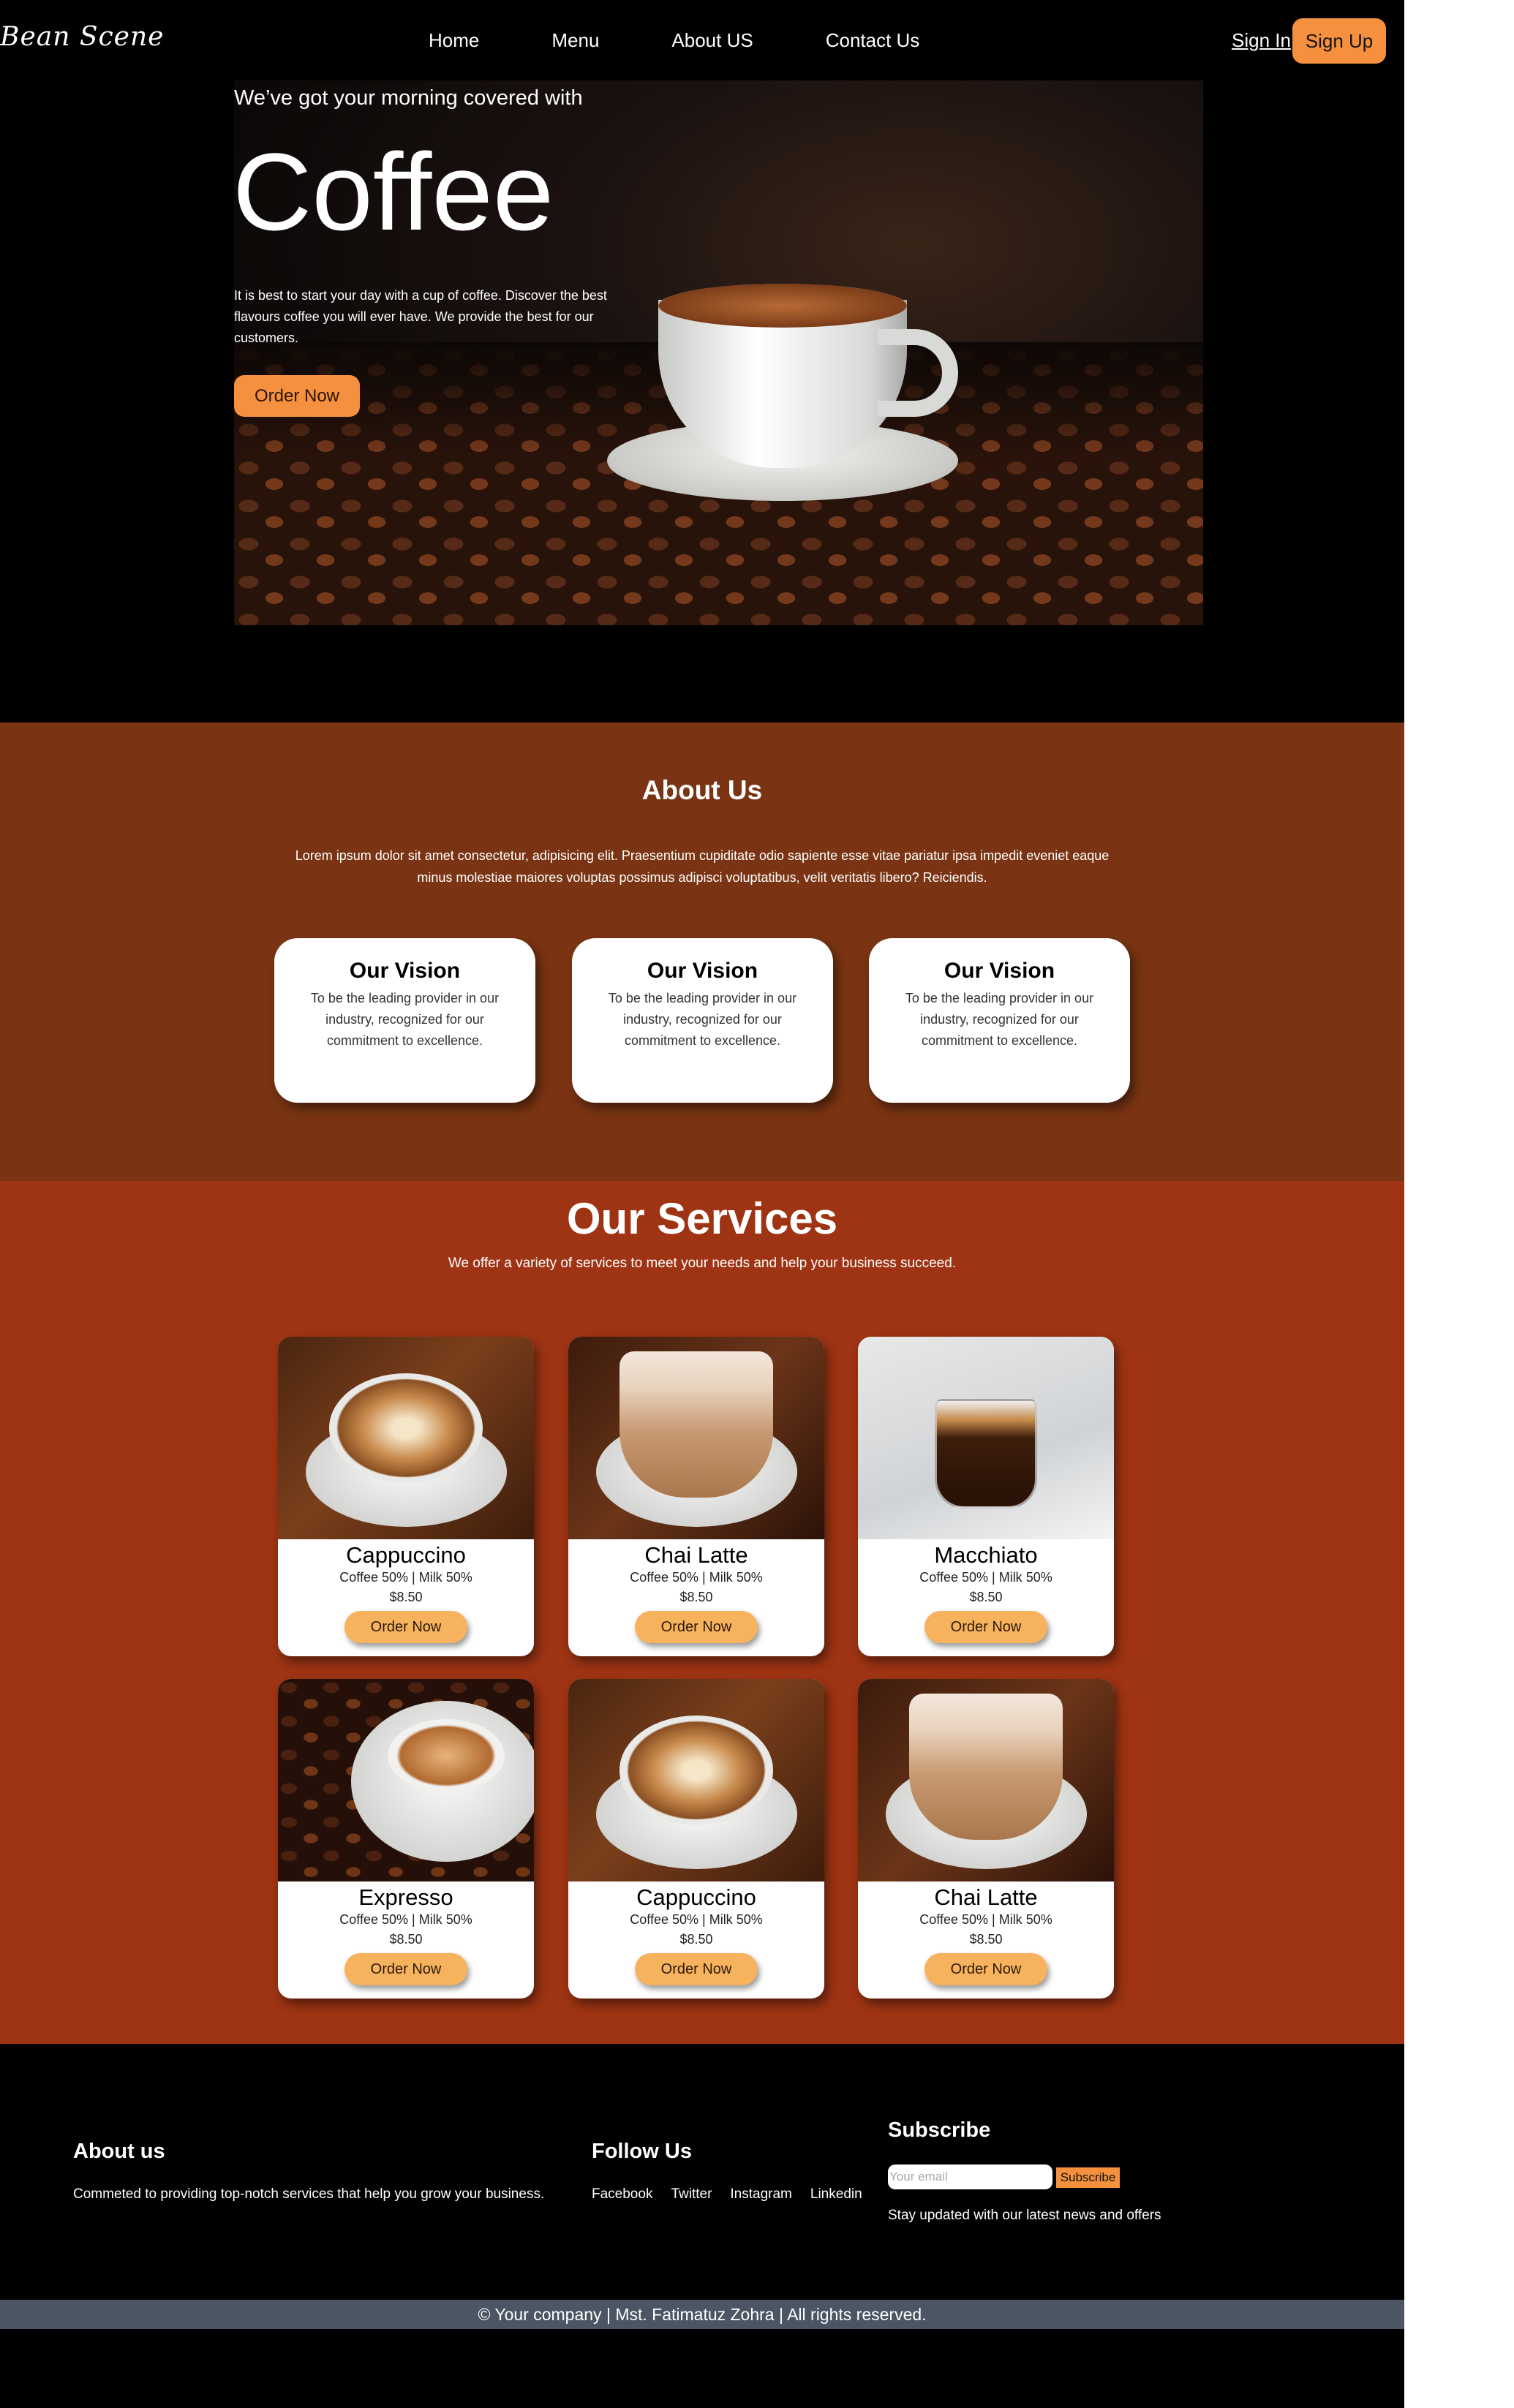 The image size is (1514, 2408). Describe the element at coordinates (446, 1755) in the screenshot. I see `espresso-cup-graphic` at that location.